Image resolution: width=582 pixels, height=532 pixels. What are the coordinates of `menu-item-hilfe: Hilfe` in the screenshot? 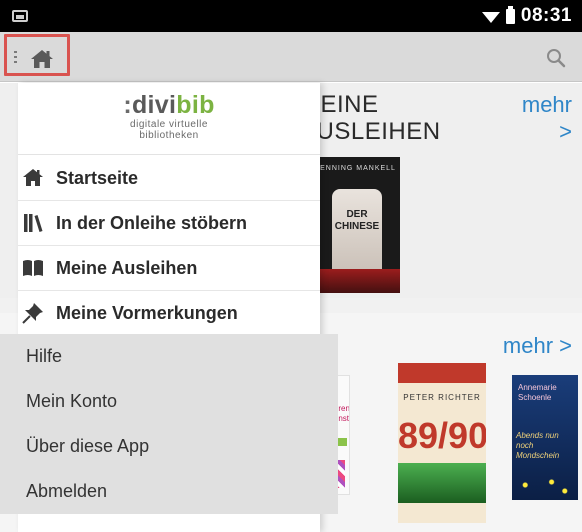 It's located at (169, 356).